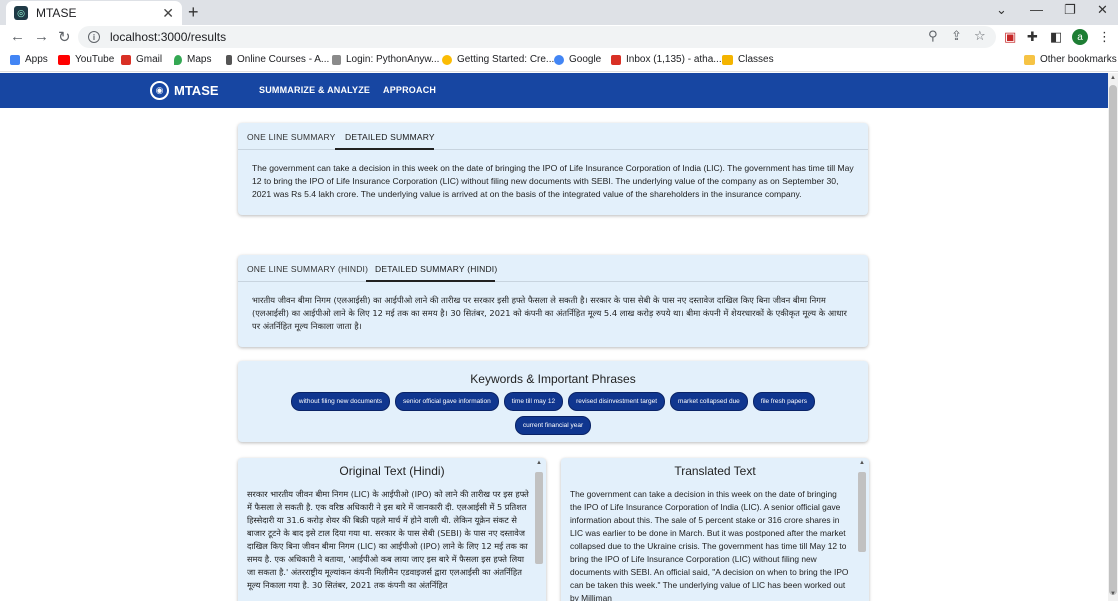  I want to click on share-icon: ⇪, so click(956, 36).